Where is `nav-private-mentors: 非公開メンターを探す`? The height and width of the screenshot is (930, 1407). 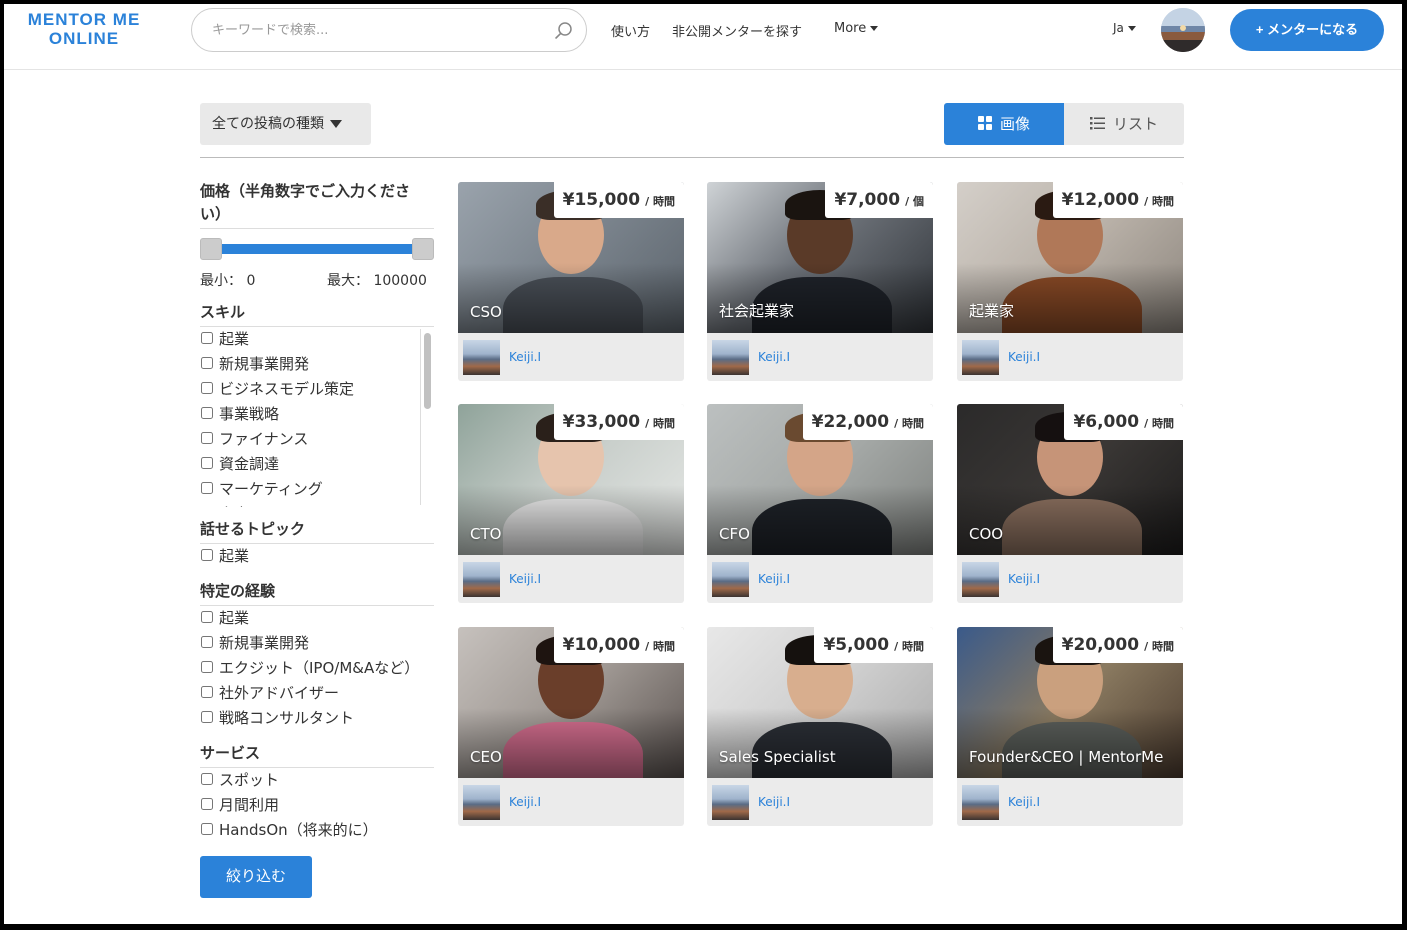
nav-private-mentors: 非公開メンターを探す is located at coordinates (737, 30).